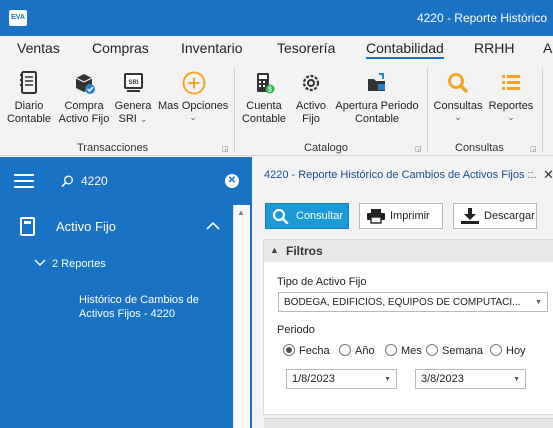 This screenshot has height=428, width=553. I want to click on tab-tesoreria: Tesorería, so click(306, 48).